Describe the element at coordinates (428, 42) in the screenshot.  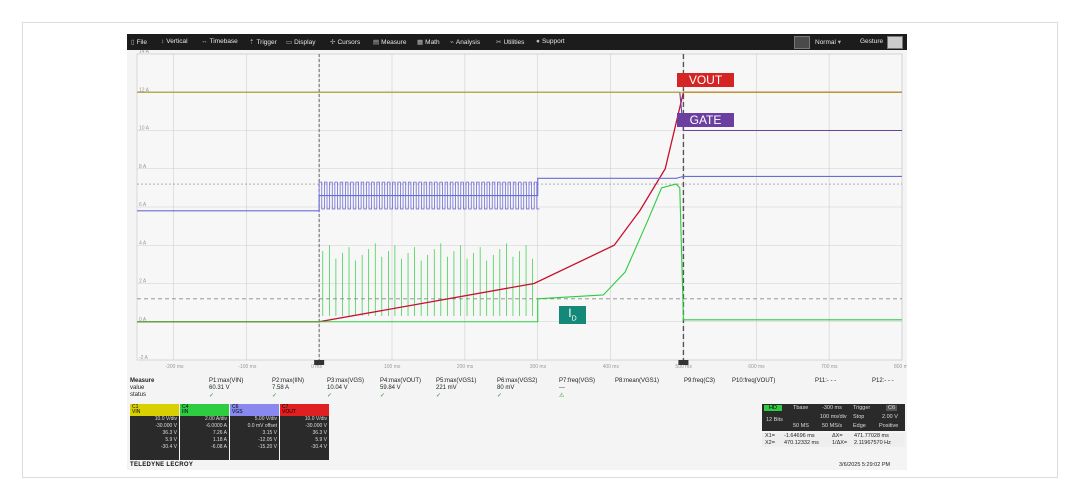
I see `menu-math: ▦ Math` at that location.